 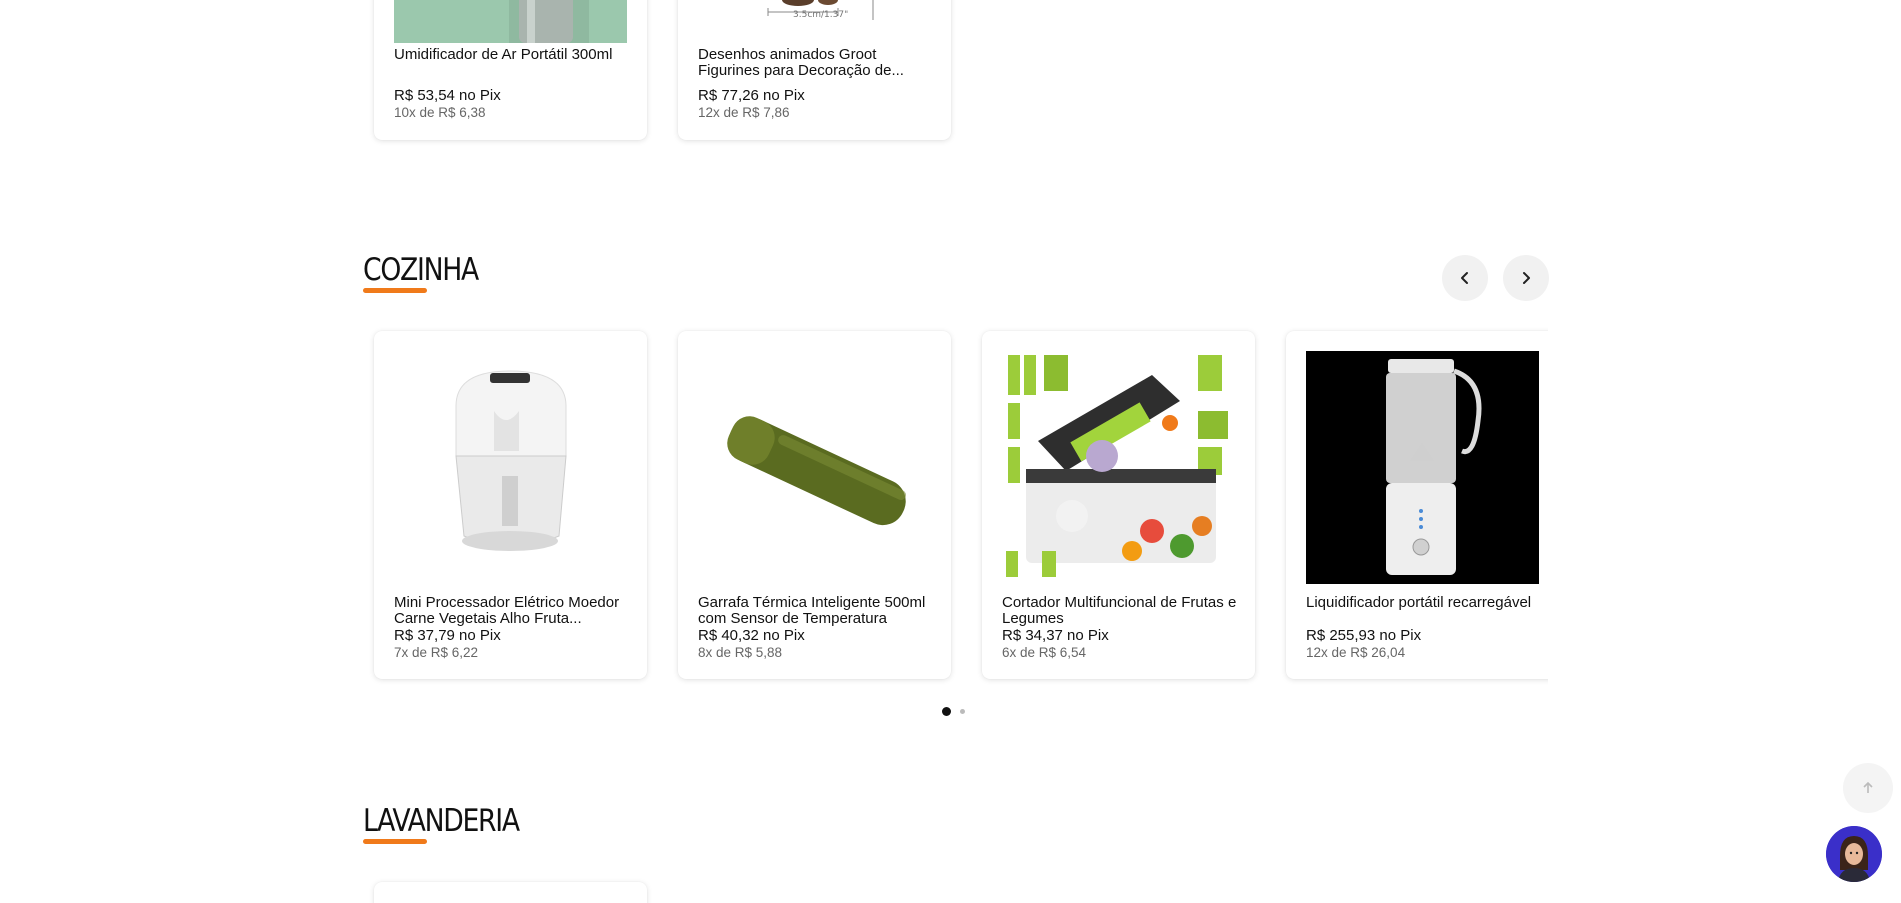 What do you see at coordinates (1055, 635) in the screenshot?
I see `product-price: R$ 34,37 no Pix` at bounding box center [1055, 635].